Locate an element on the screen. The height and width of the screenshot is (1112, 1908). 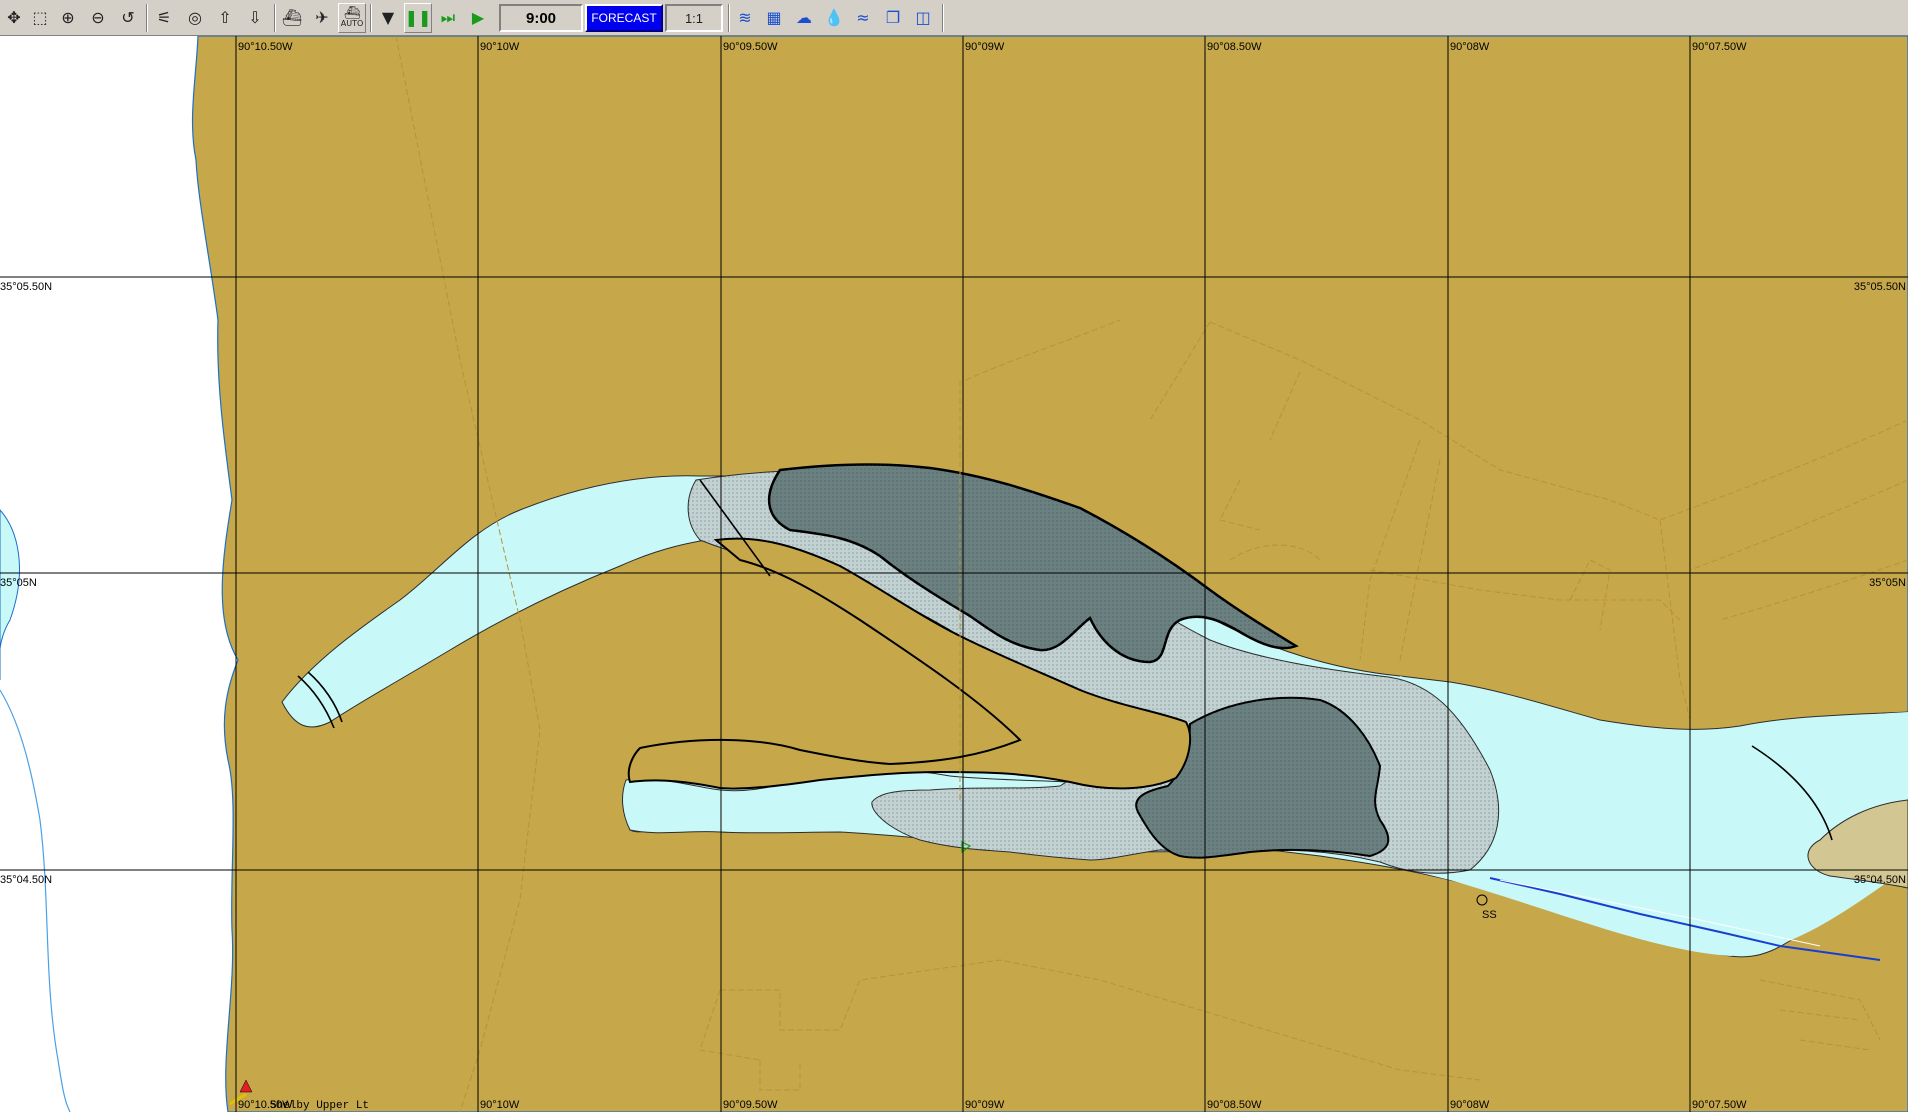
vessel-tool-icon: ⛴ is located at coordinates (292, 18).